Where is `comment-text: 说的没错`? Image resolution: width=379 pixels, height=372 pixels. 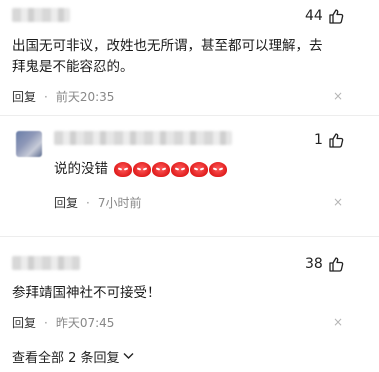
comment-text: 说的没错 is located at coordinates (141, 169).